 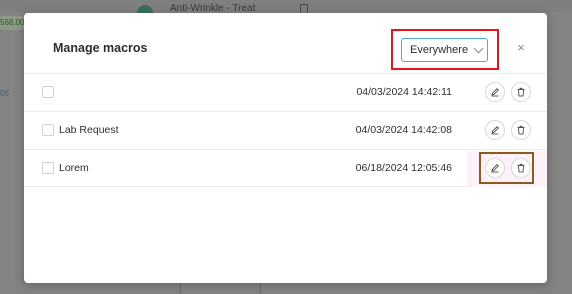 I want to click on background-price-chip: 568.00, so click(x=12, y=23).